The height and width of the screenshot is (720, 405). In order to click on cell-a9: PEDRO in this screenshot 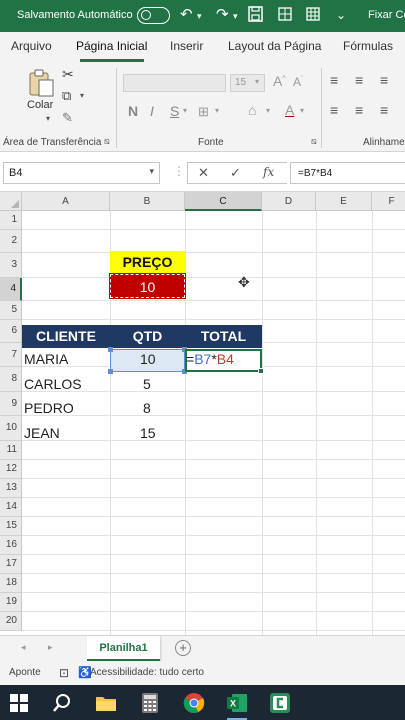, I will do `click(49, 408)`.